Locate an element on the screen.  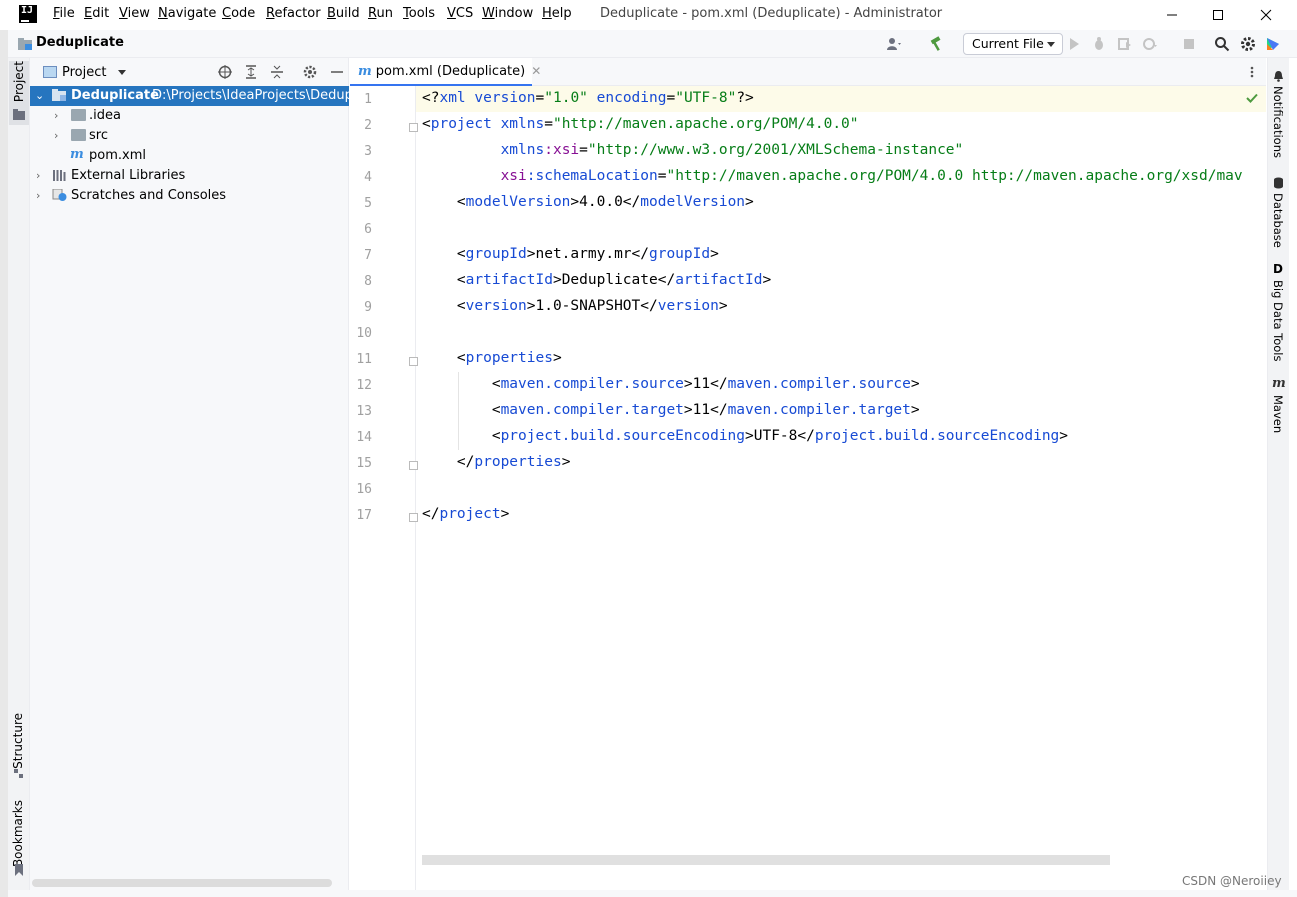
run-configuration-select: Current File is located at coordinates (1013, 44).